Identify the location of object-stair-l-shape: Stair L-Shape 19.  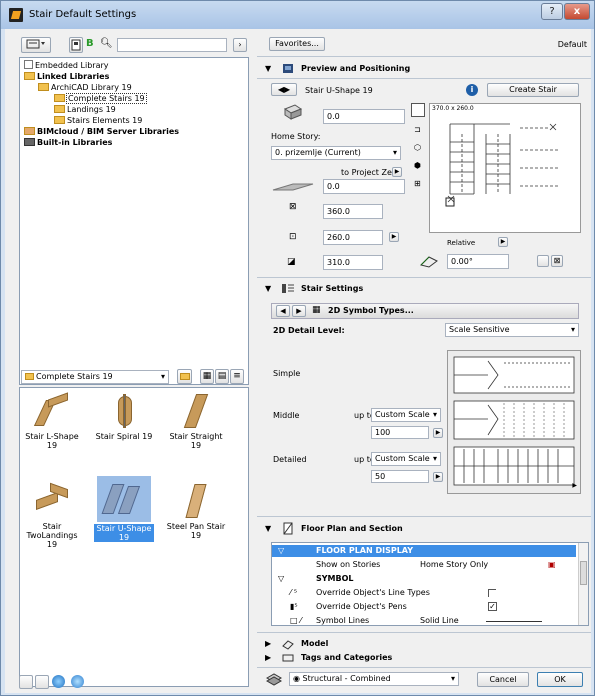
(52, 421).